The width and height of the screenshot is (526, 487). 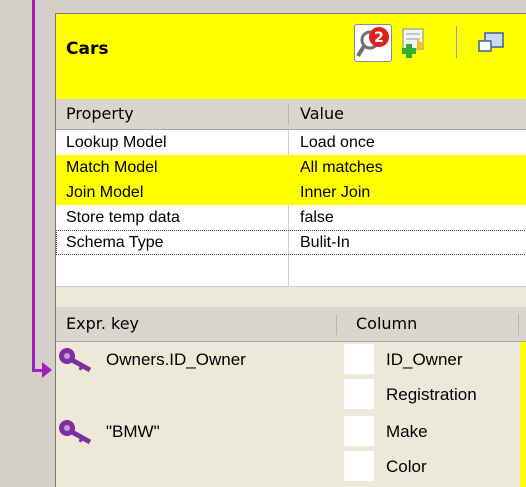 I want to click on column-header-value: Value, so click(x=317, y=114).